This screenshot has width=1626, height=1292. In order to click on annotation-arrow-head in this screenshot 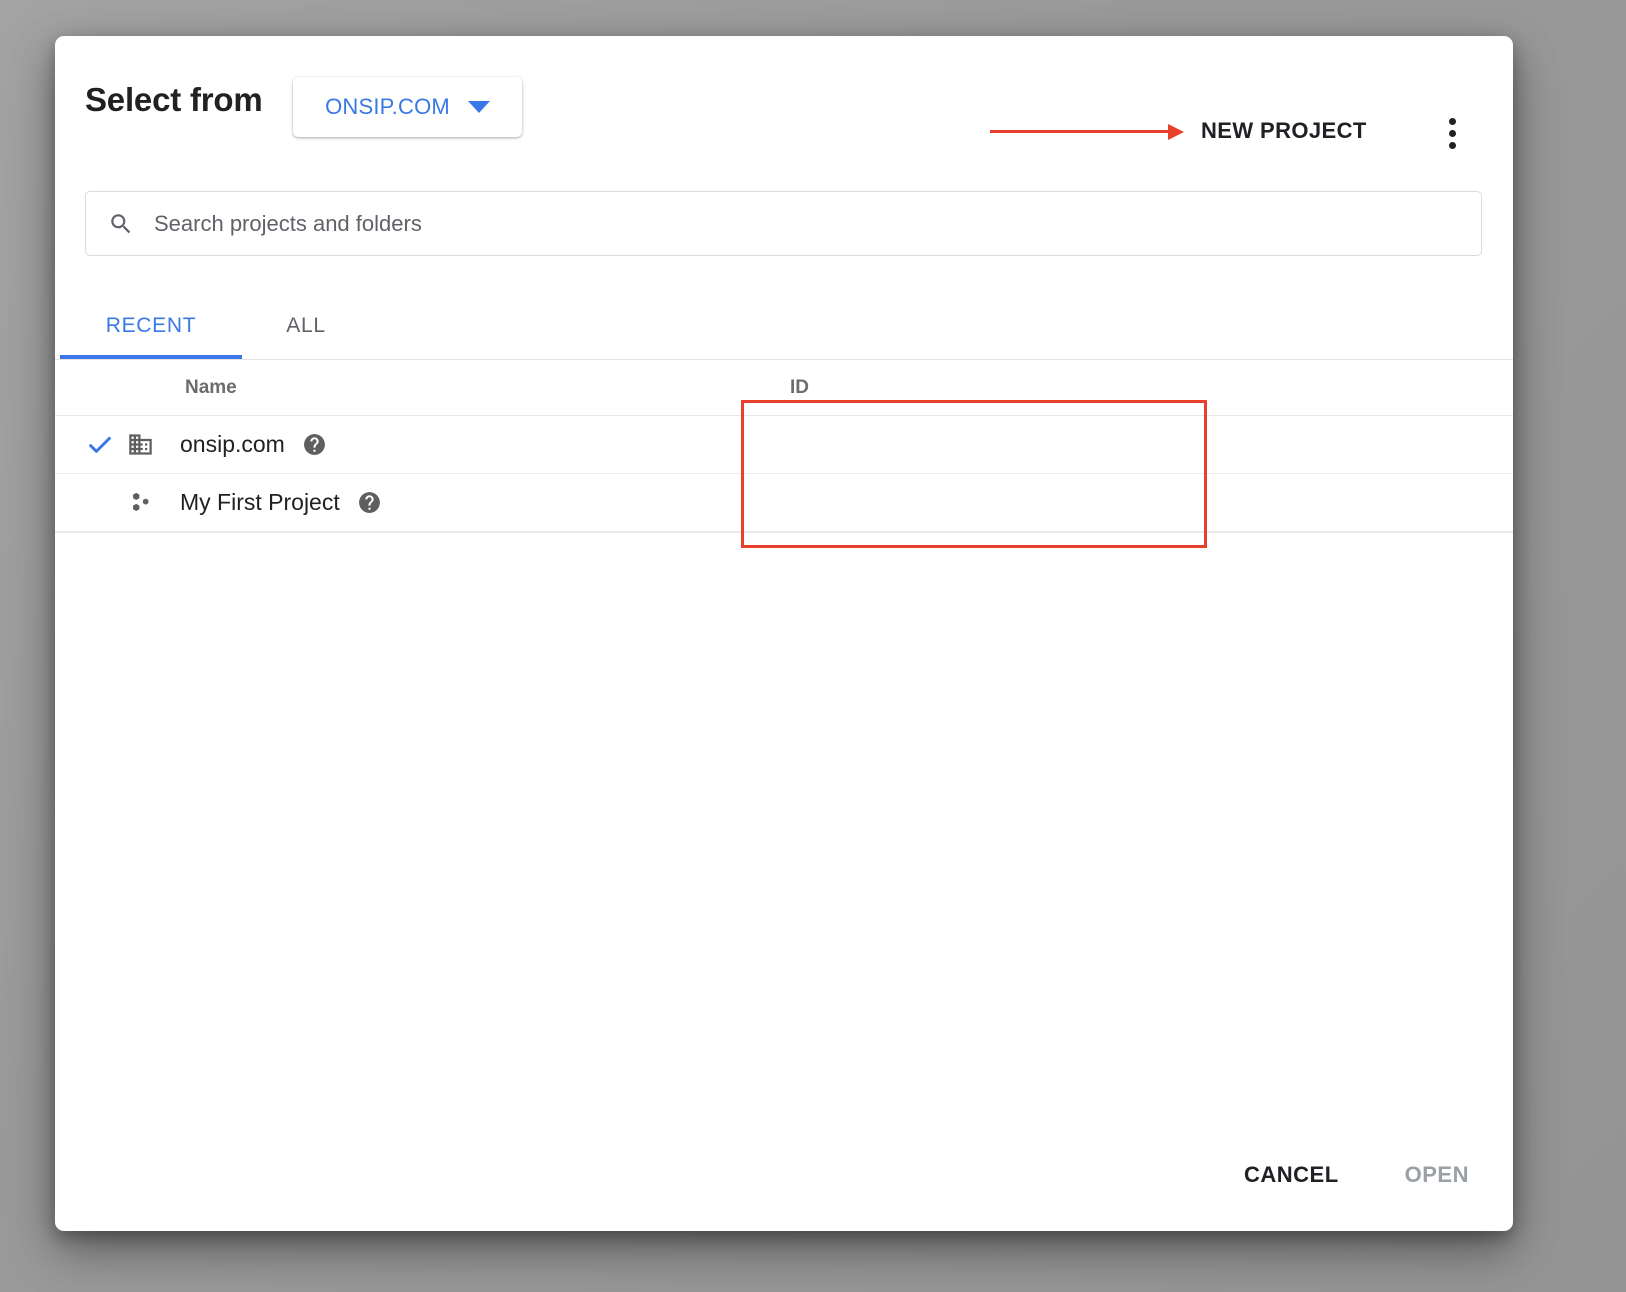, I will do `click(1176, 132)`.